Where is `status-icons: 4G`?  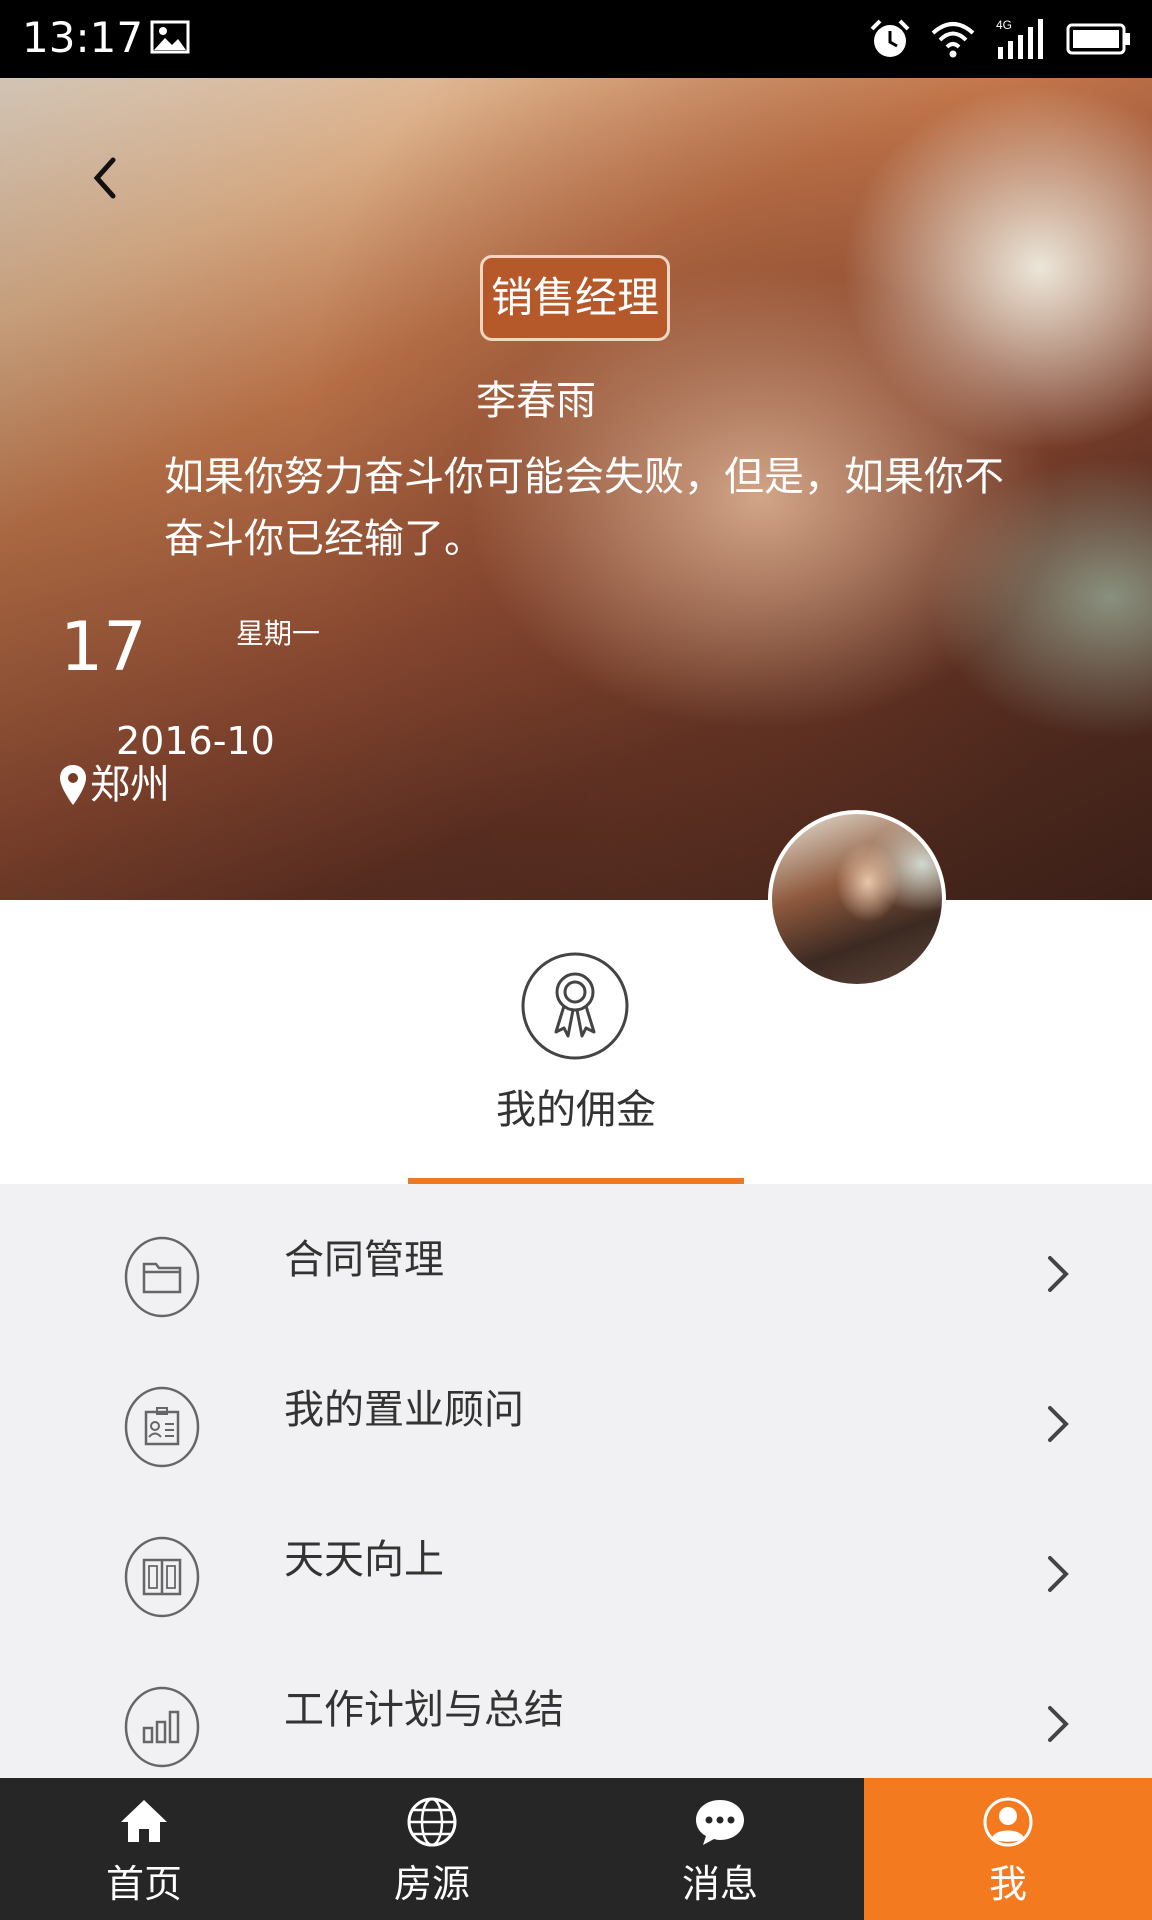 status-icons: 4G is located at coordinates (1000, 39).